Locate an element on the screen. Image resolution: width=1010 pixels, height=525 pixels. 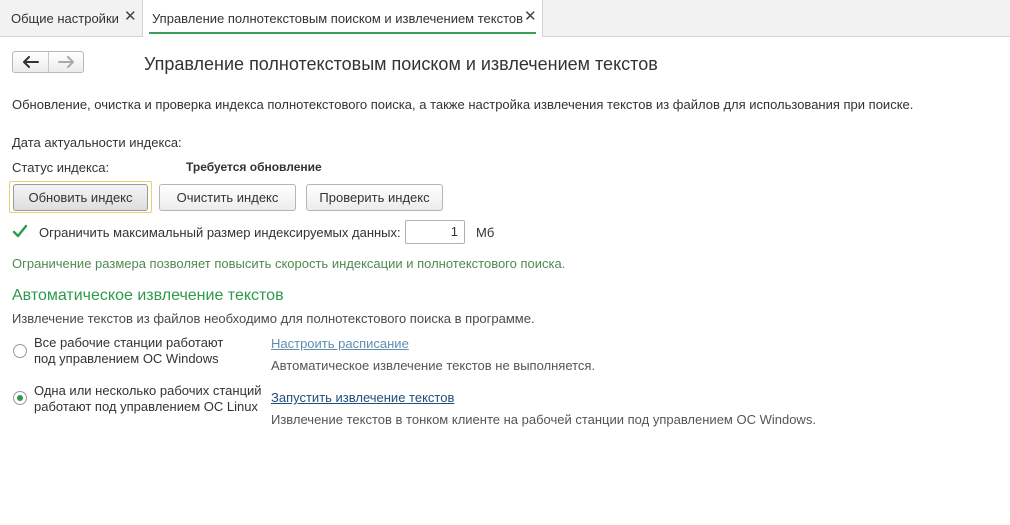
index-status-value: Требуется обновление is located at coordinates (254, 167).